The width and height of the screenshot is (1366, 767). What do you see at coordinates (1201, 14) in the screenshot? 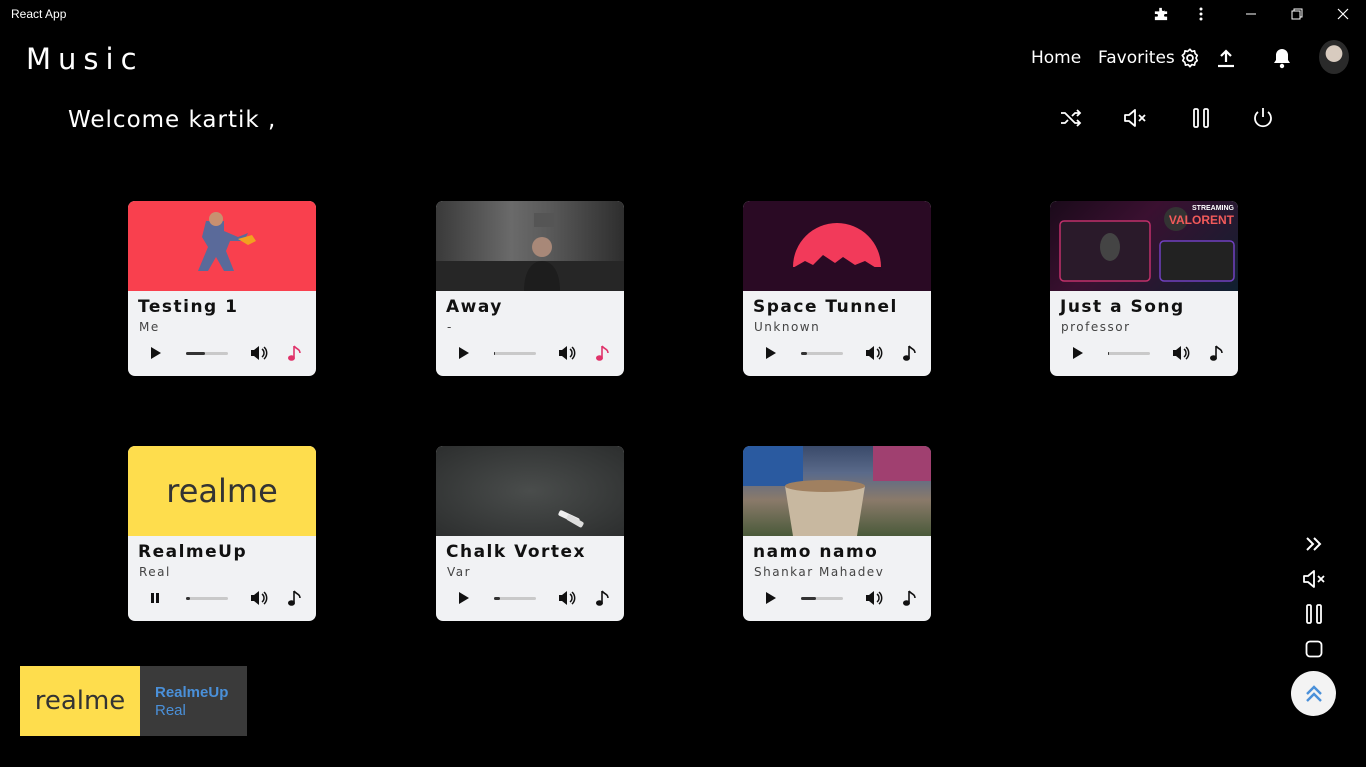
I see `more-vertical-icon` at bounding box center [1201, 14].